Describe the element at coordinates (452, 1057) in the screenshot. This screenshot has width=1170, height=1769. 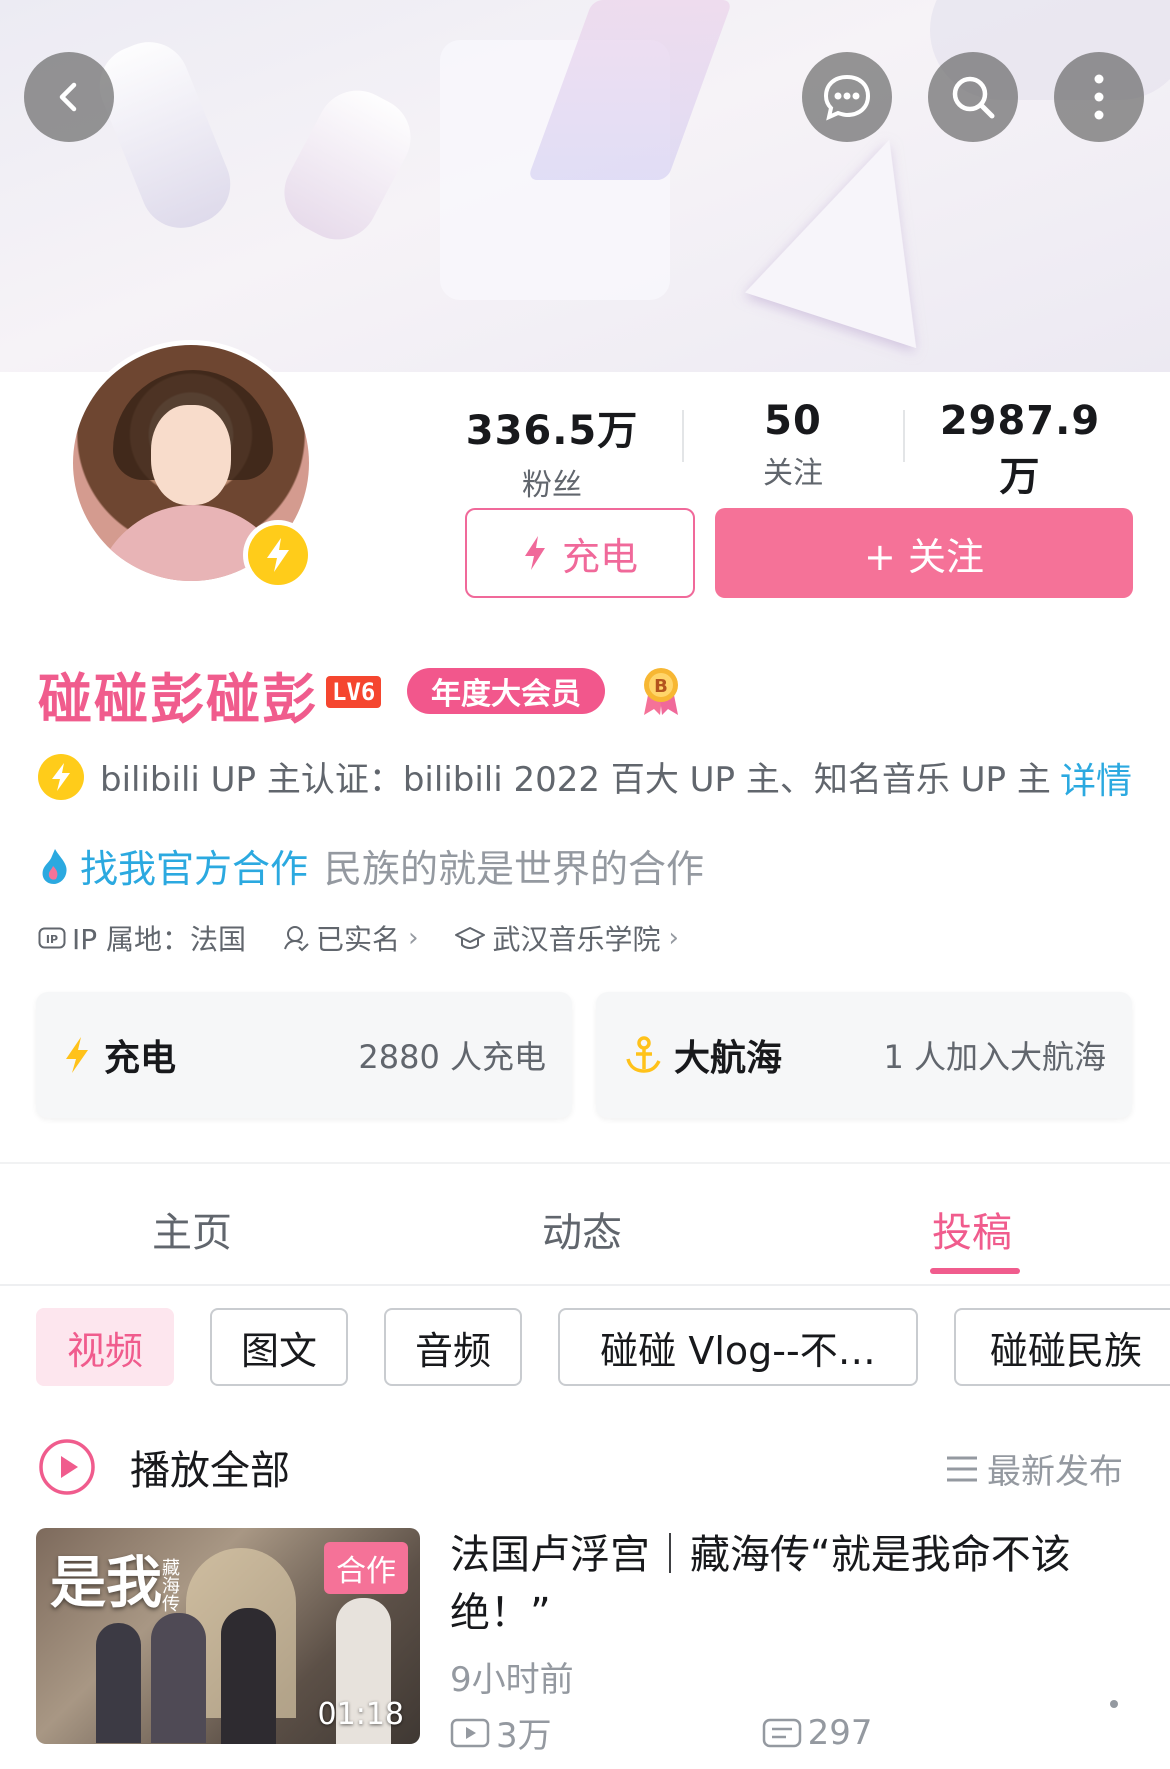
I see `charge-card-count: 2880 人充电` at that location.